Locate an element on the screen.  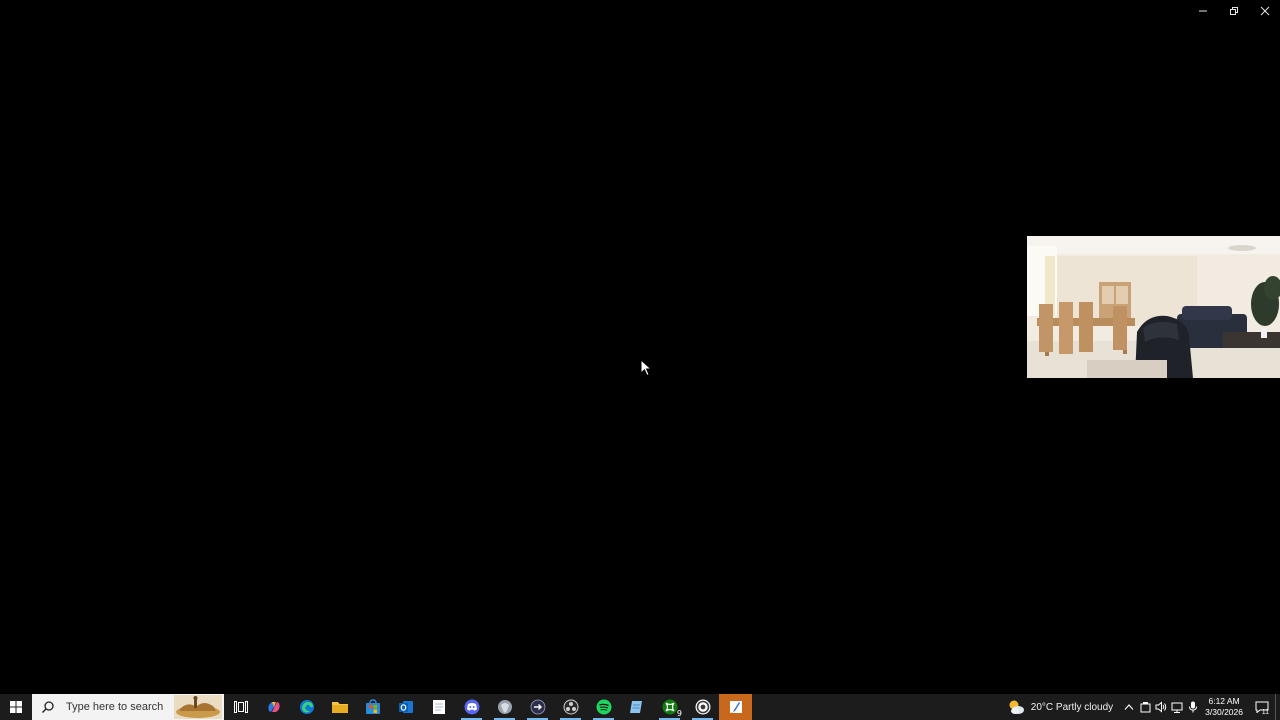
minimize-icon is located at coordinates (1202, 11).